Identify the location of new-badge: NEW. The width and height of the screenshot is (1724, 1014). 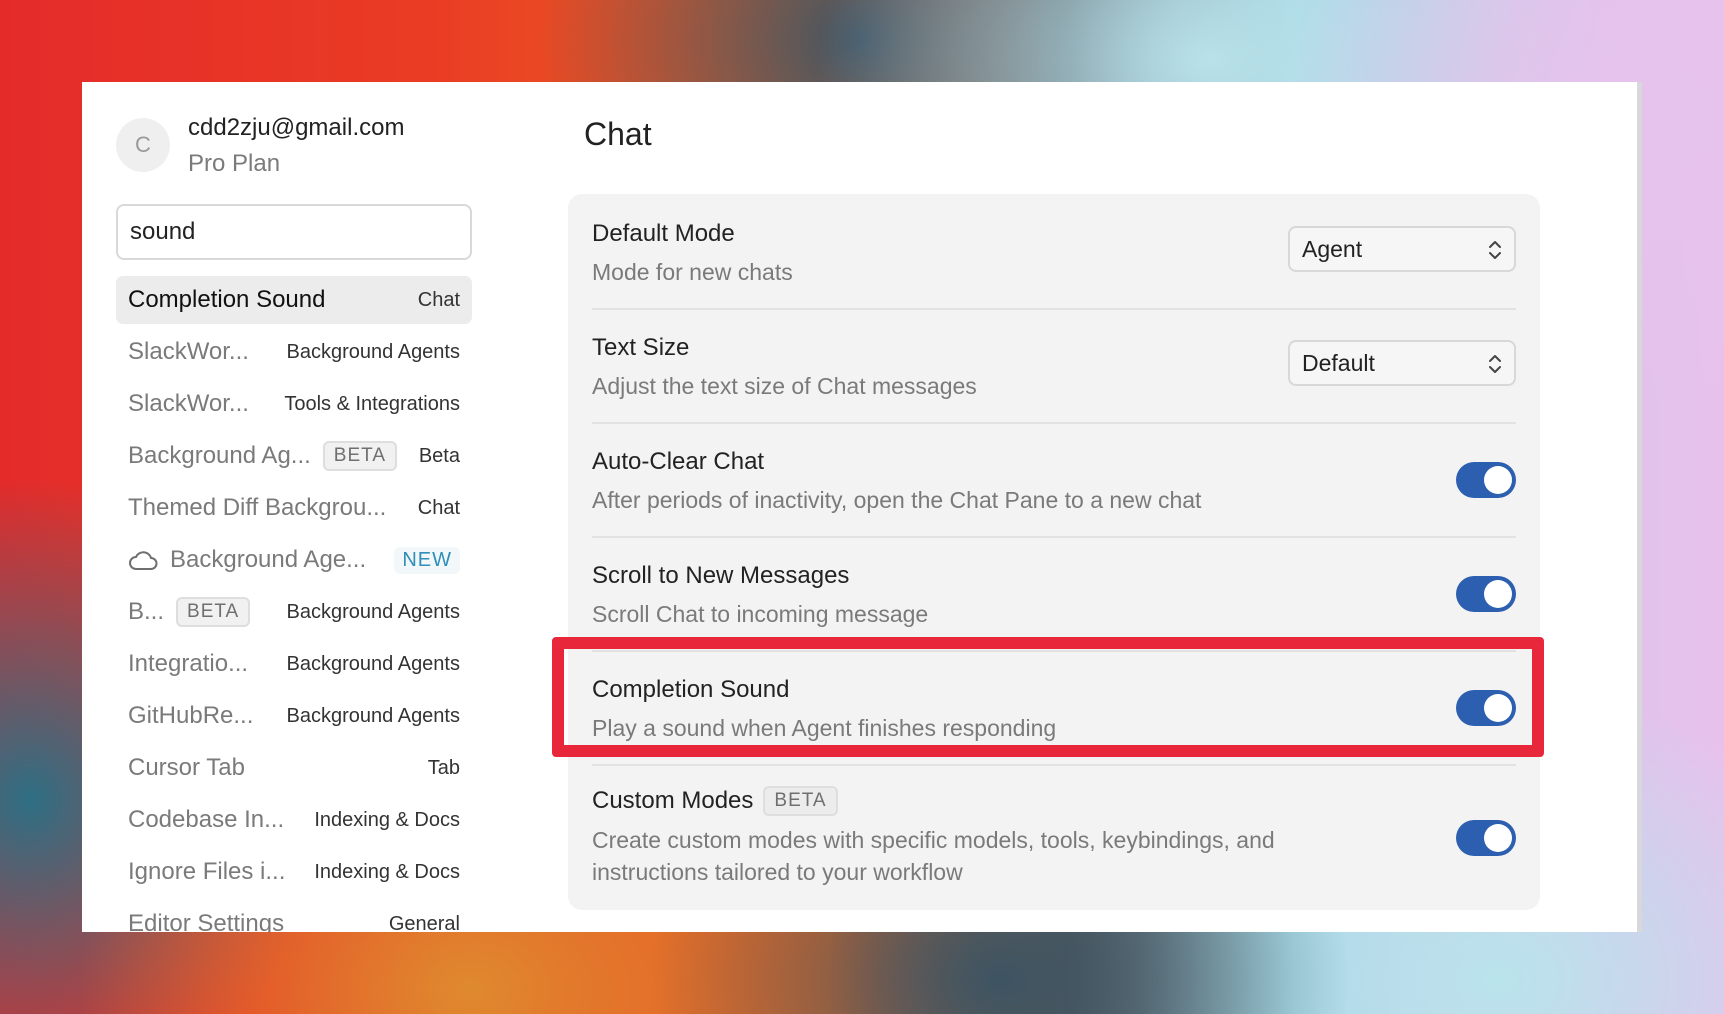
(427, 560).